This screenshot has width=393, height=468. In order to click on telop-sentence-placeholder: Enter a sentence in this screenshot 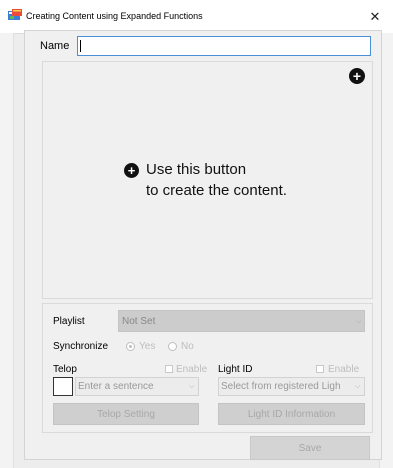, I will do `click(116, 386)`.